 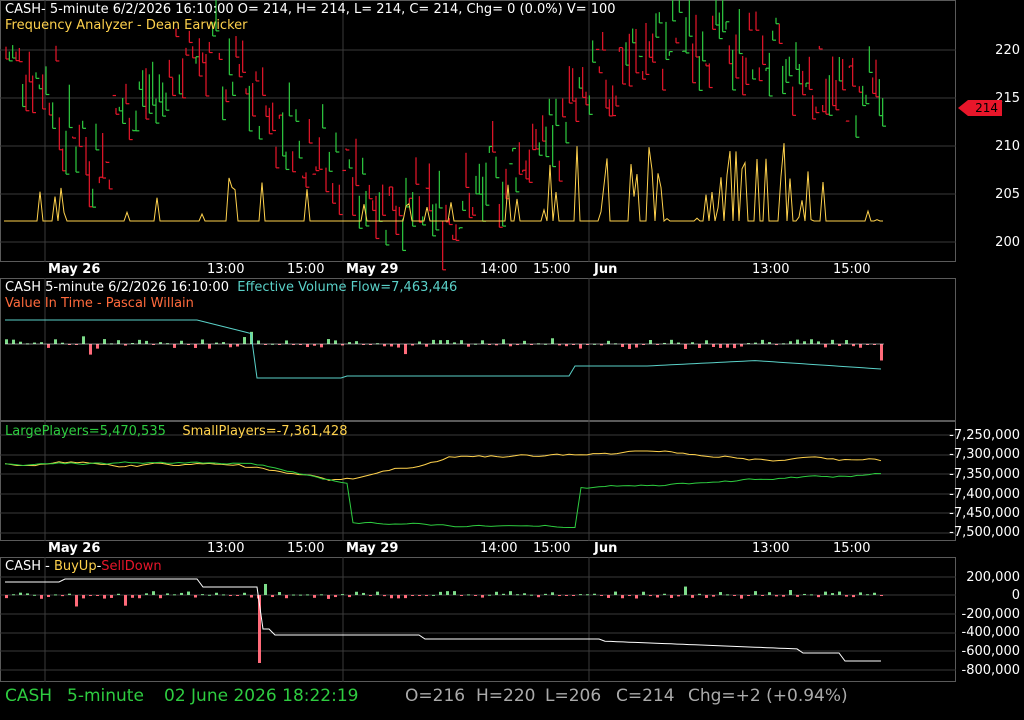 What do you see at coordinates (768, 696) in the screenshot?
I see `status-change: Chg=+2 (+0.94%)` at bounding box center [768, 696].